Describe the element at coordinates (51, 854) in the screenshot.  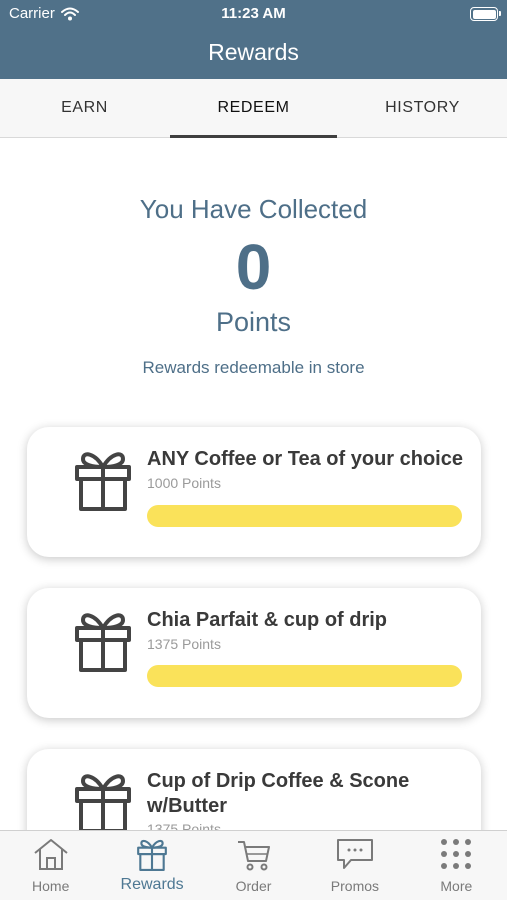
I see `home-icon` at that location.